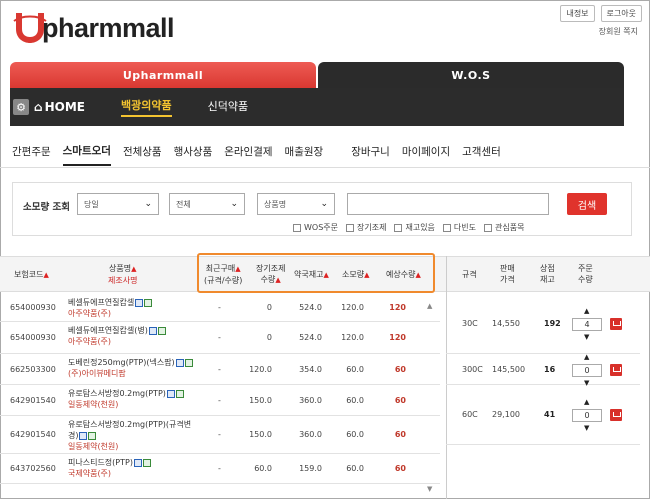 Image resolution: width=650 pixels, height=499 pixels. I want to click on scroll-down-icon: ▼, so click(429, 489).